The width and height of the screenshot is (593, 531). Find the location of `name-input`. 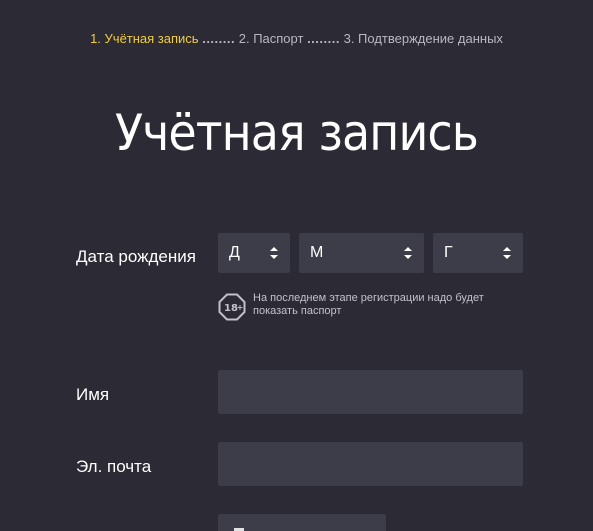

name-input is located at coordinates (370, 392).